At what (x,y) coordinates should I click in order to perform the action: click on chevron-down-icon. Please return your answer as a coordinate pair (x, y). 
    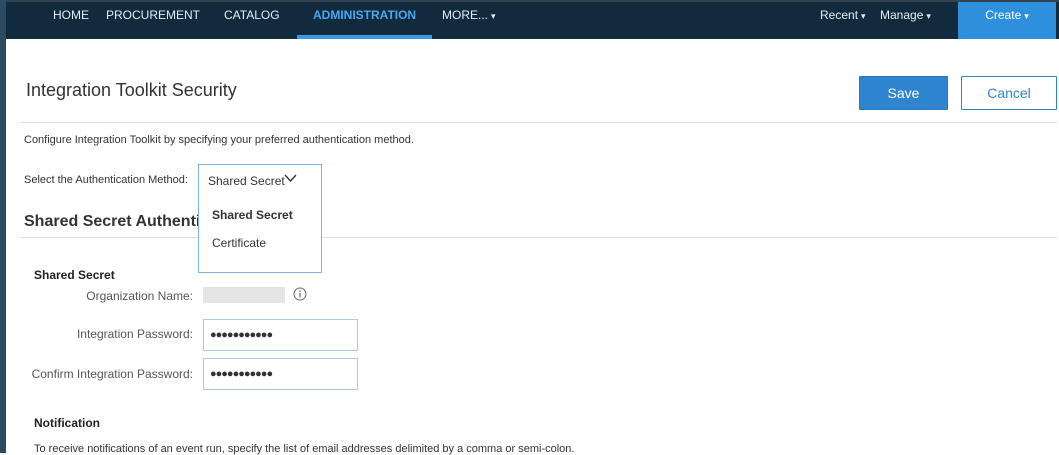
    Looking at the image, I should click on (290, 178).